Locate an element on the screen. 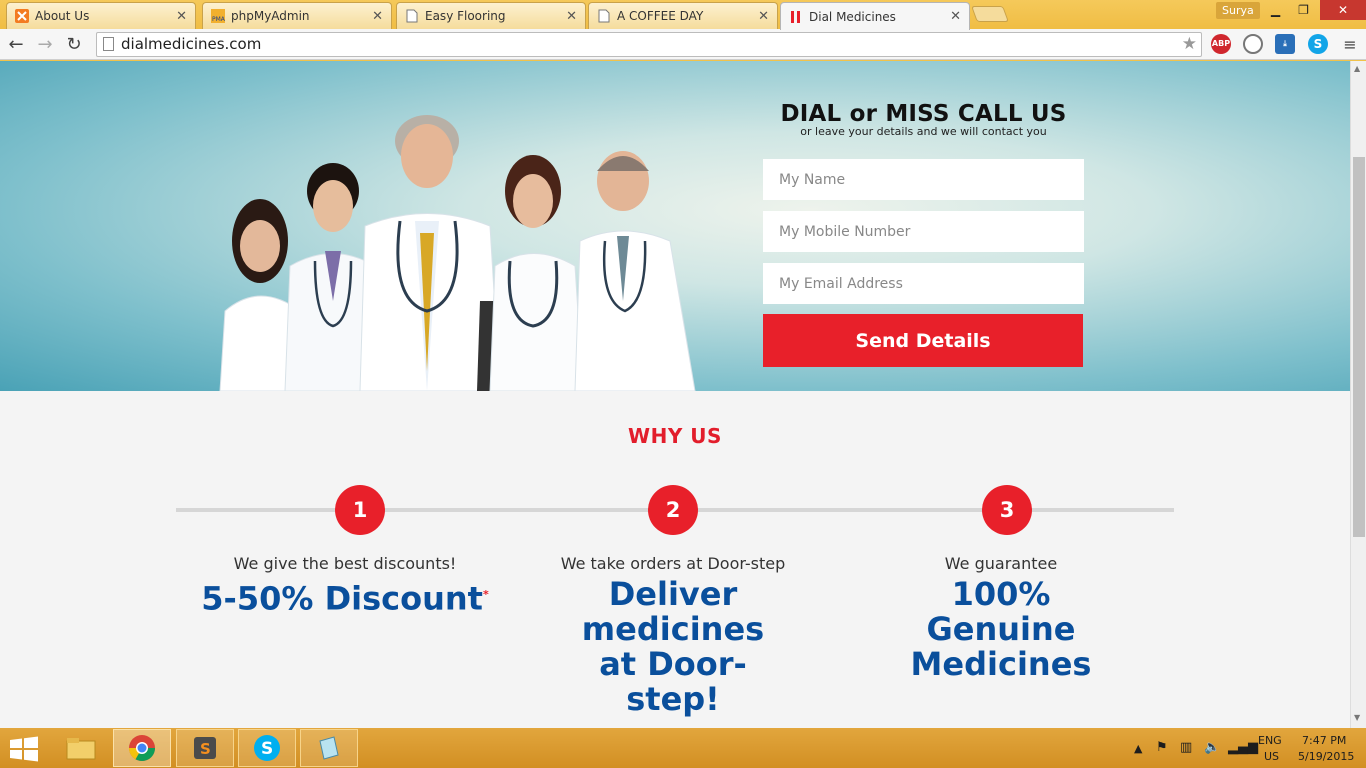 This screenshot has width=1366, height=768. address-bar: dialmedicines.com ★ is located at coordinates (649, 44).